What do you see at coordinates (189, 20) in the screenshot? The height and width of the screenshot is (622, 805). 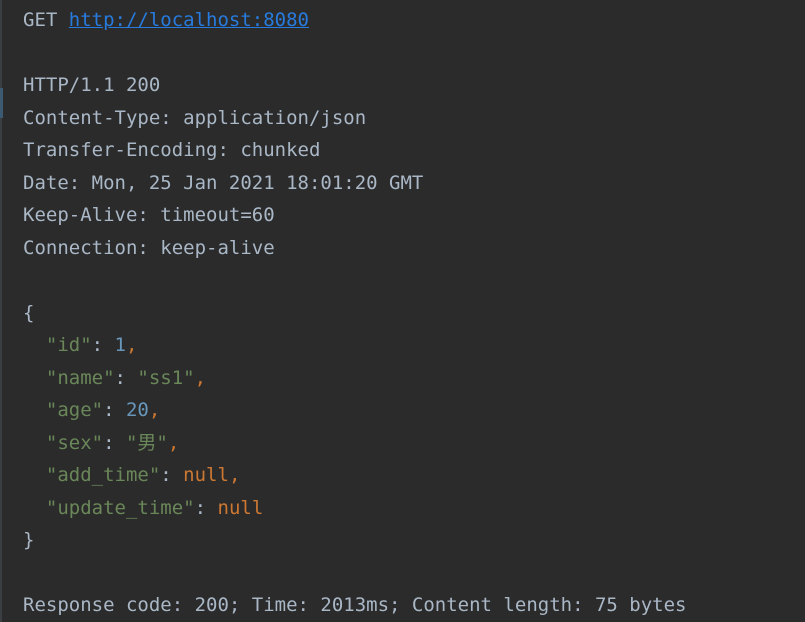 I see `request-url-link: http://localhost:8080` at bounding box center [189, 20].